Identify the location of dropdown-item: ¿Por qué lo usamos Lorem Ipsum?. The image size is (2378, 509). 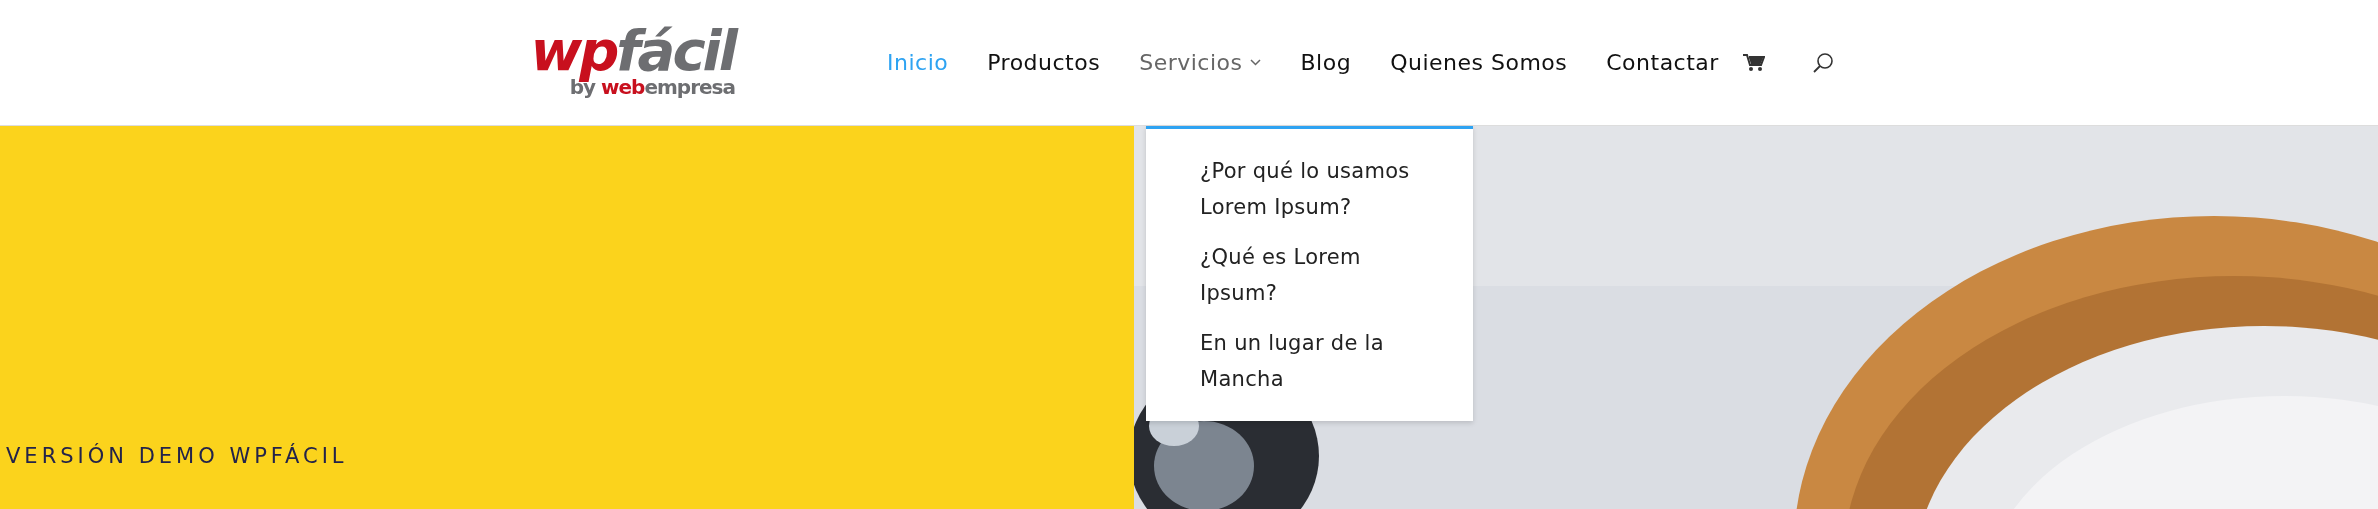
(1316, 189).